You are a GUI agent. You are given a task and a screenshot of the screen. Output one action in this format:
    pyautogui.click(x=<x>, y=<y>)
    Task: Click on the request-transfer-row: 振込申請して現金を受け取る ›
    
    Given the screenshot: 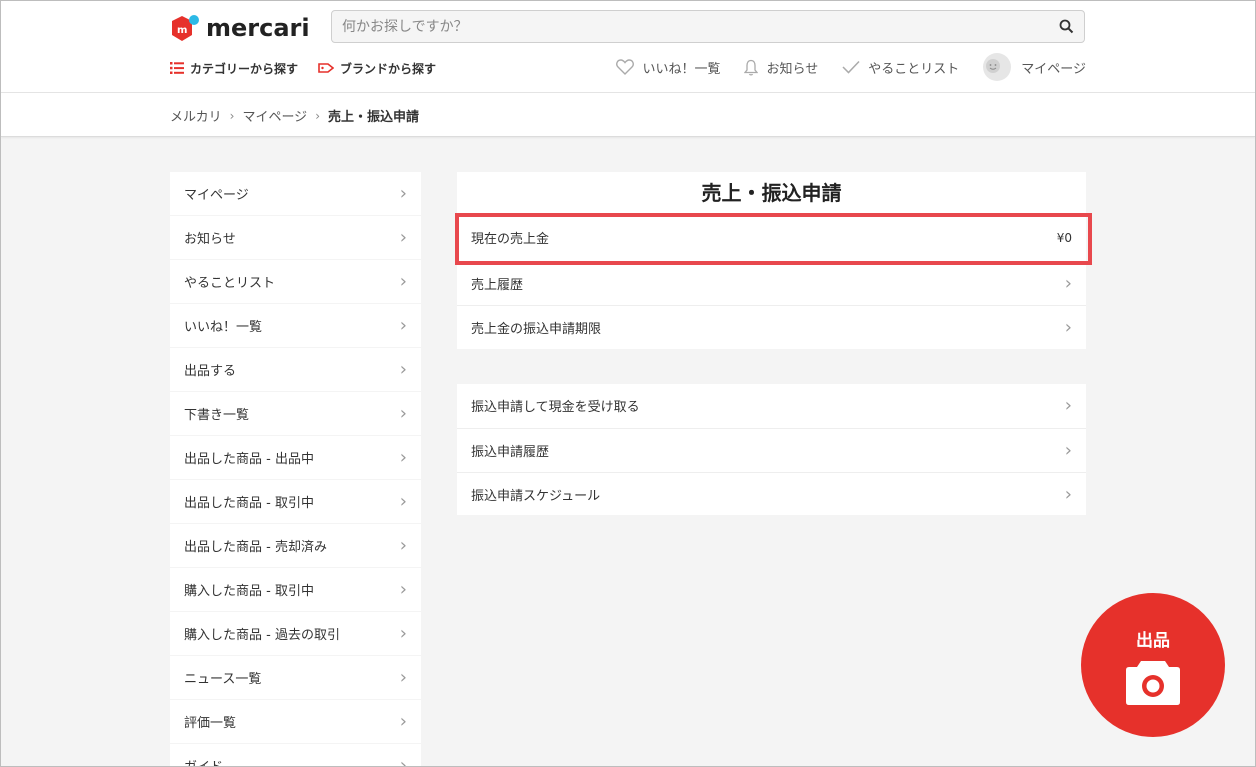 What is the action you would take?
    pyautogui.click(x=771, y=405)
    